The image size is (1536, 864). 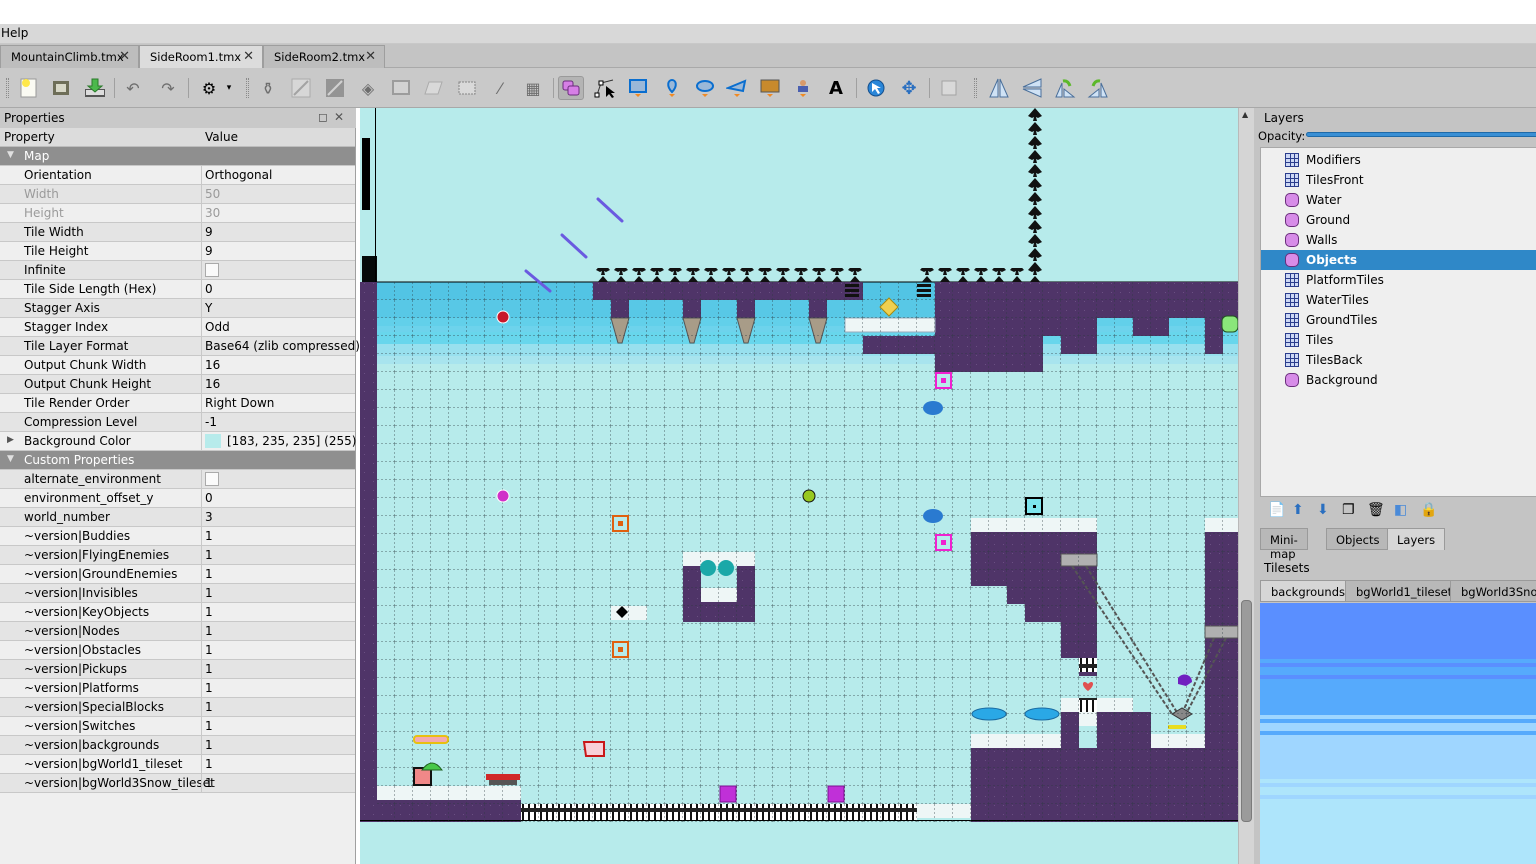 What do you see at coordinates (177, 479) in the screenshot?
I see `property-row: alternate_environment` at bounding box center [177, 479].